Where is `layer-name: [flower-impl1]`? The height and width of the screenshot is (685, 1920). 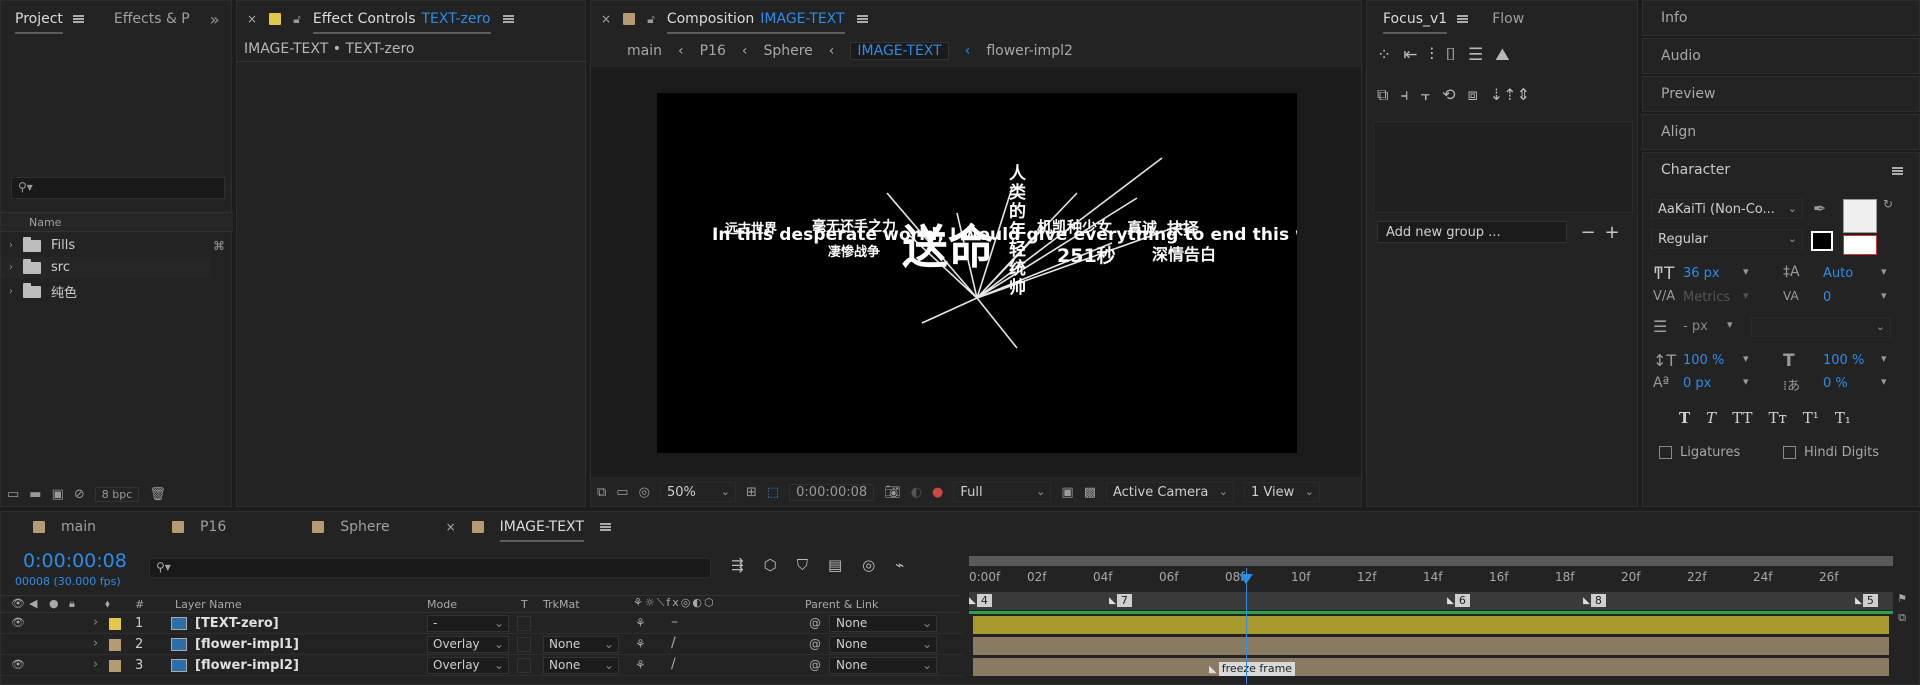
layer-name: [flower-impl1] is located at coordinates (247, 644).